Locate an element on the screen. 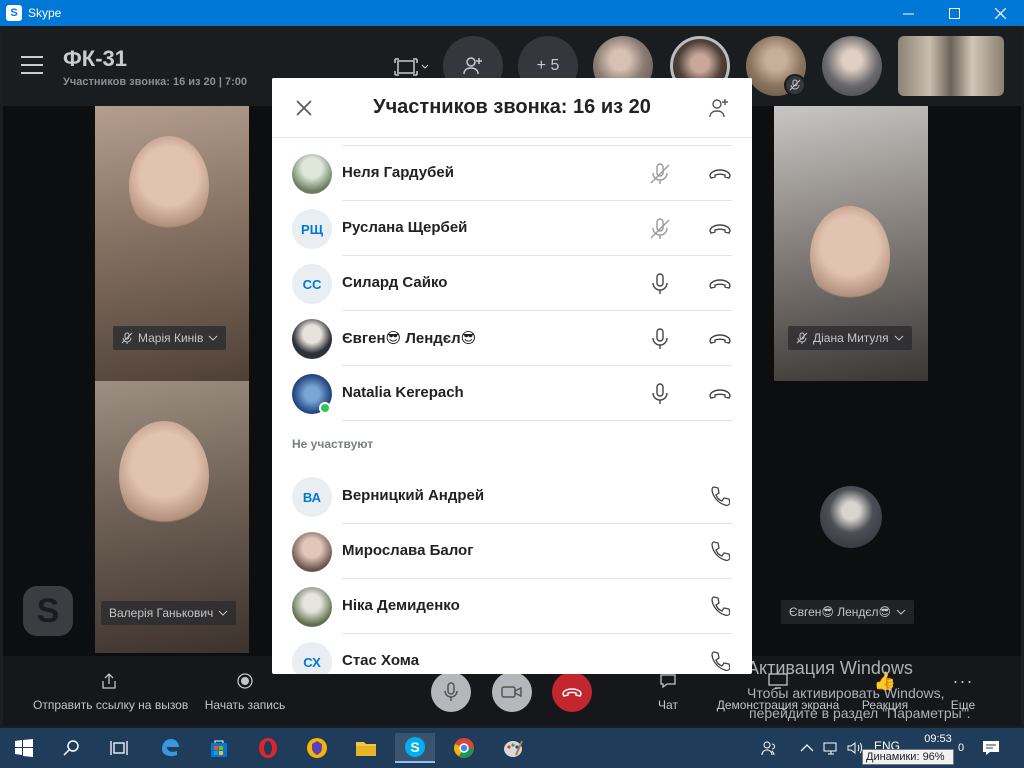  chat-button: Чат is located at coordinates (668, 691).